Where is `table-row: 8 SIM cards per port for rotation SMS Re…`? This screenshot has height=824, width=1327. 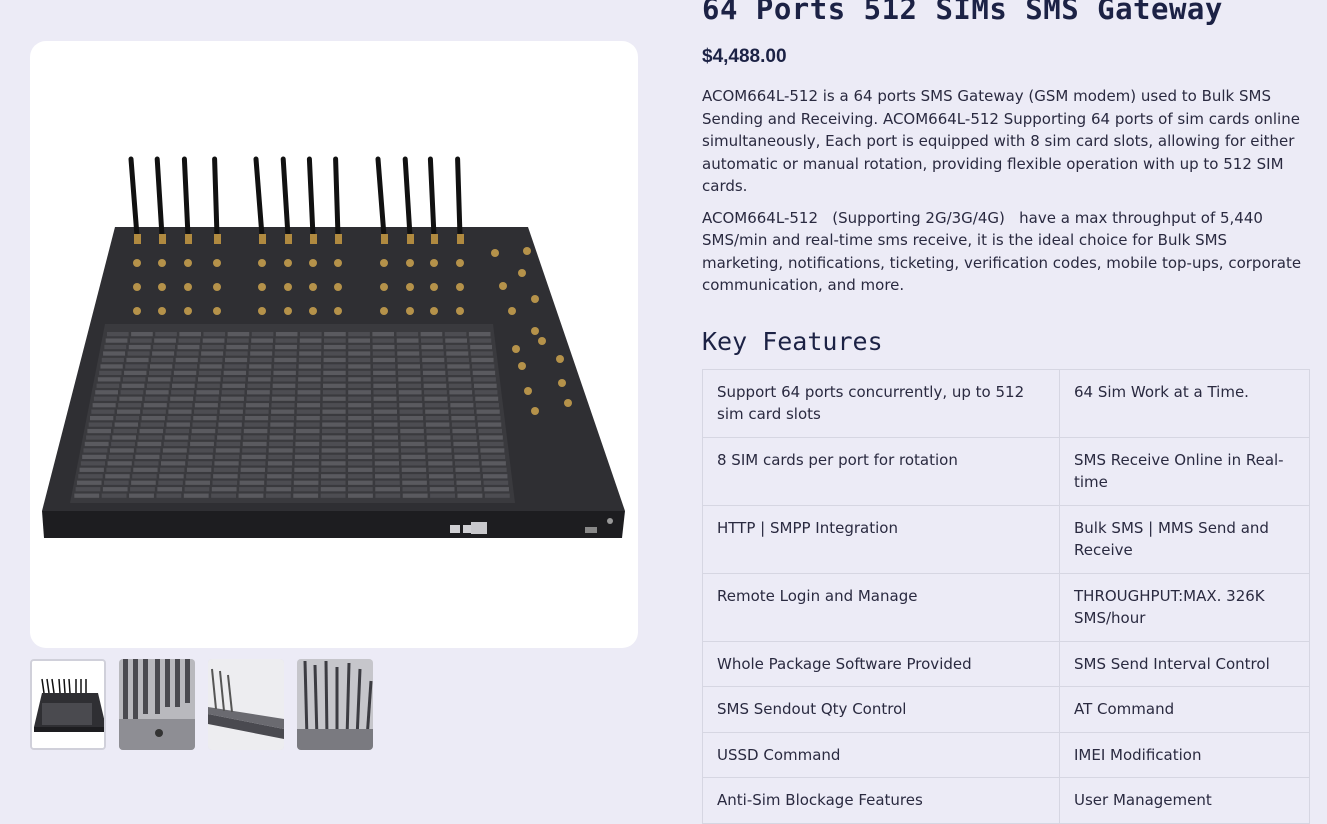
table-row: 8 SIM cards per port for rotation SMS Re… is located at coordinates (1006, 471).